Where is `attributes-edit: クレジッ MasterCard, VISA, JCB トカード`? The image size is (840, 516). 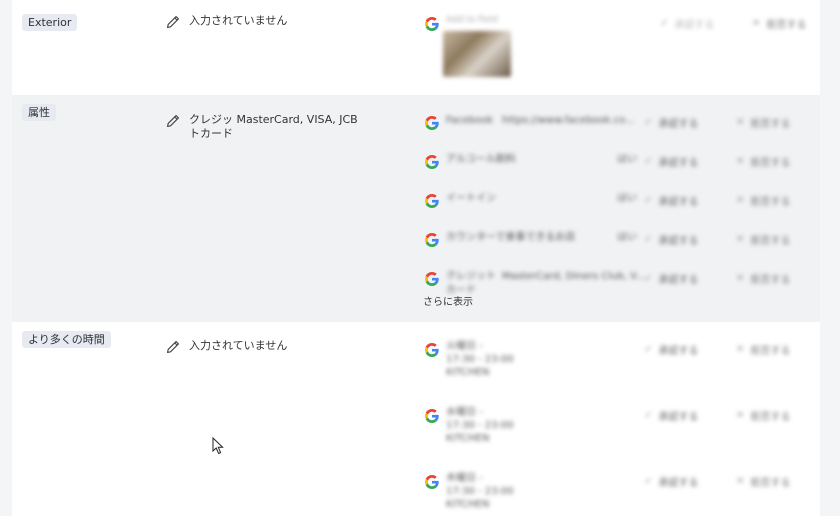
attributes-edit: クレジッ MasterCard, VISA, JCB トカード is located at coordinates (262, 127).